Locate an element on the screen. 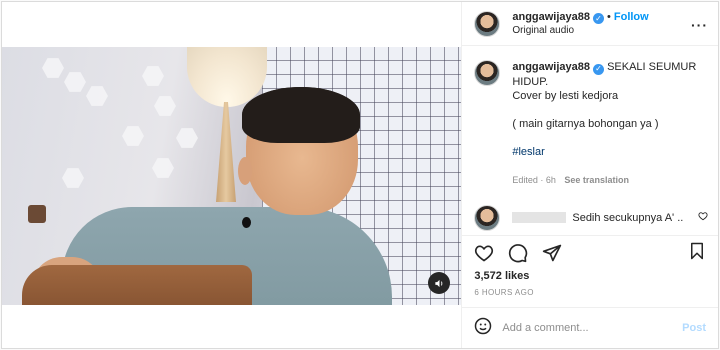  speaker-icon is located at coordinates (439, 283).